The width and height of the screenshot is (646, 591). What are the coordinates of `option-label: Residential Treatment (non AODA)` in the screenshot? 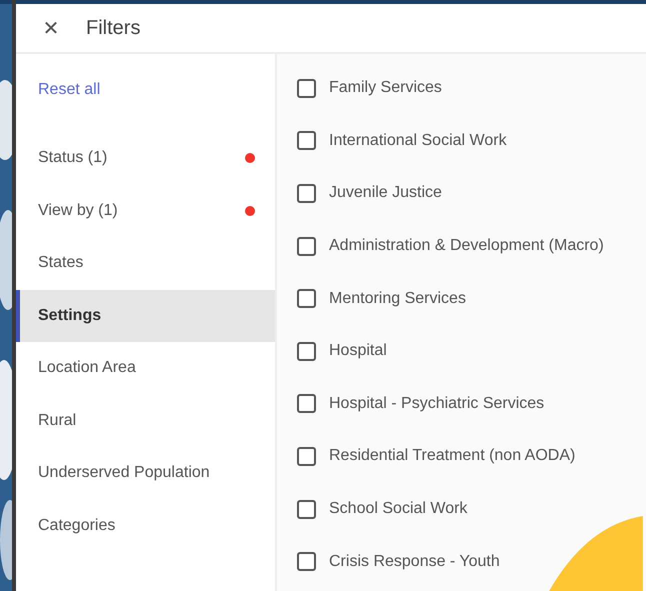 It's located at (452, 456).